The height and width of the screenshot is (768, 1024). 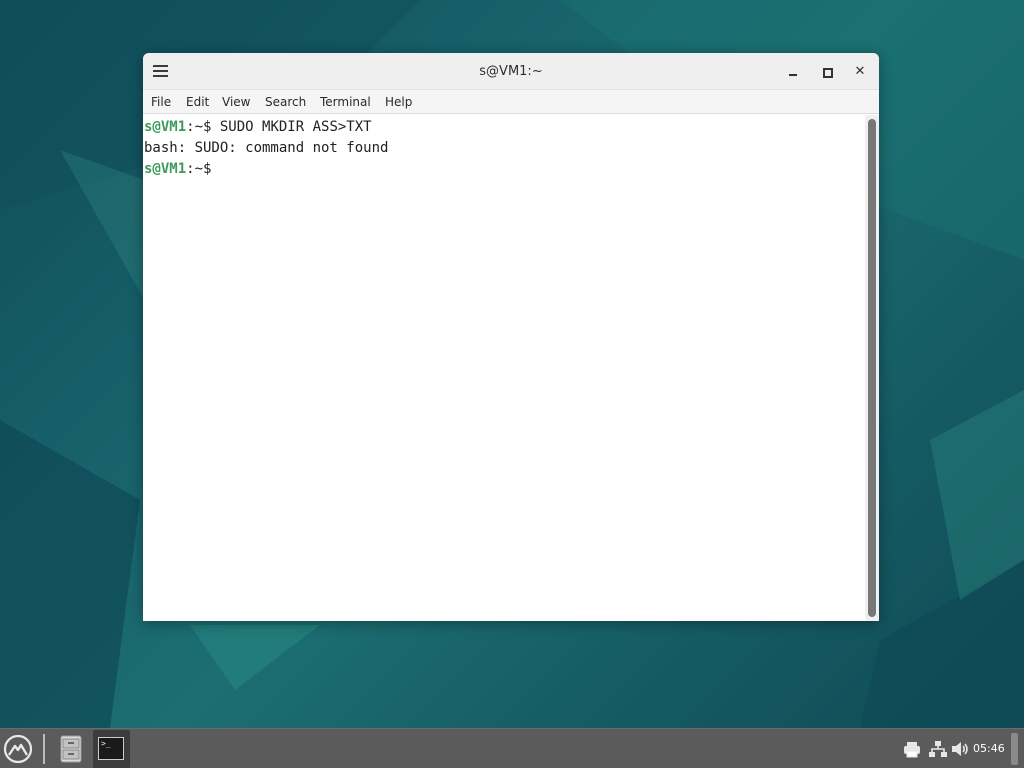 I want to click on menu-file: File, so click(x=161, y=102).